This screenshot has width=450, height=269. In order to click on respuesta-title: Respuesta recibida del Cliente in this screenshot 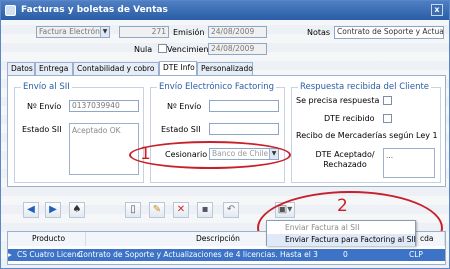, I will do `click(365, 87)`.